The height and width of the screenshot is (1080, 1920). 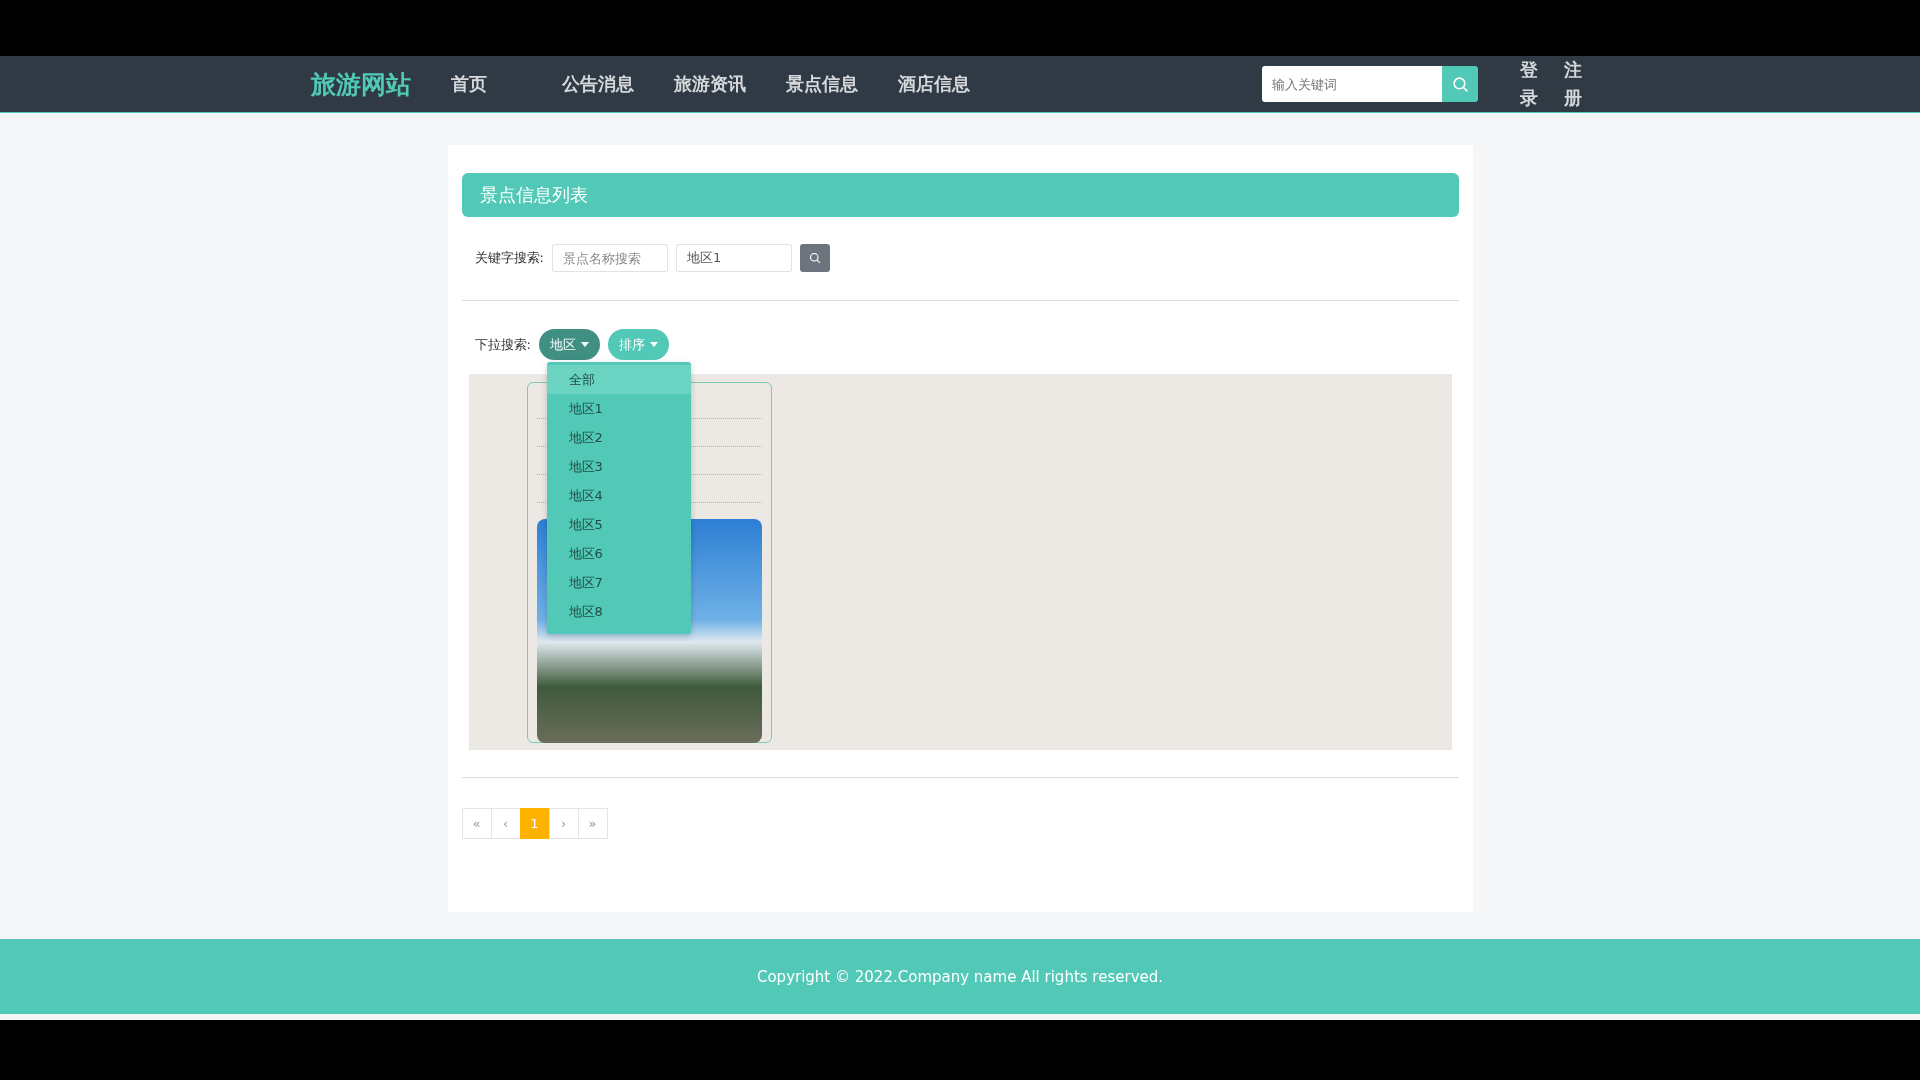 I want to click on nav-link: 景点信息, so click(x=822, y=84).